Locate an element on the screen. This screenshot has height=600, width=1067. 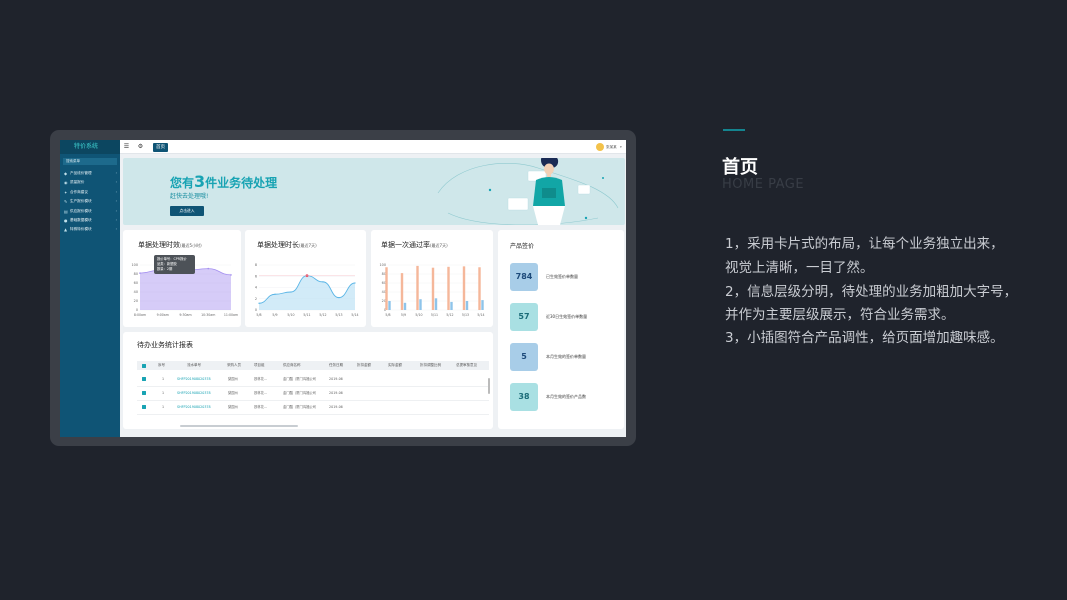
table-cell: 梨园州 is located at coordinates (233, 407).